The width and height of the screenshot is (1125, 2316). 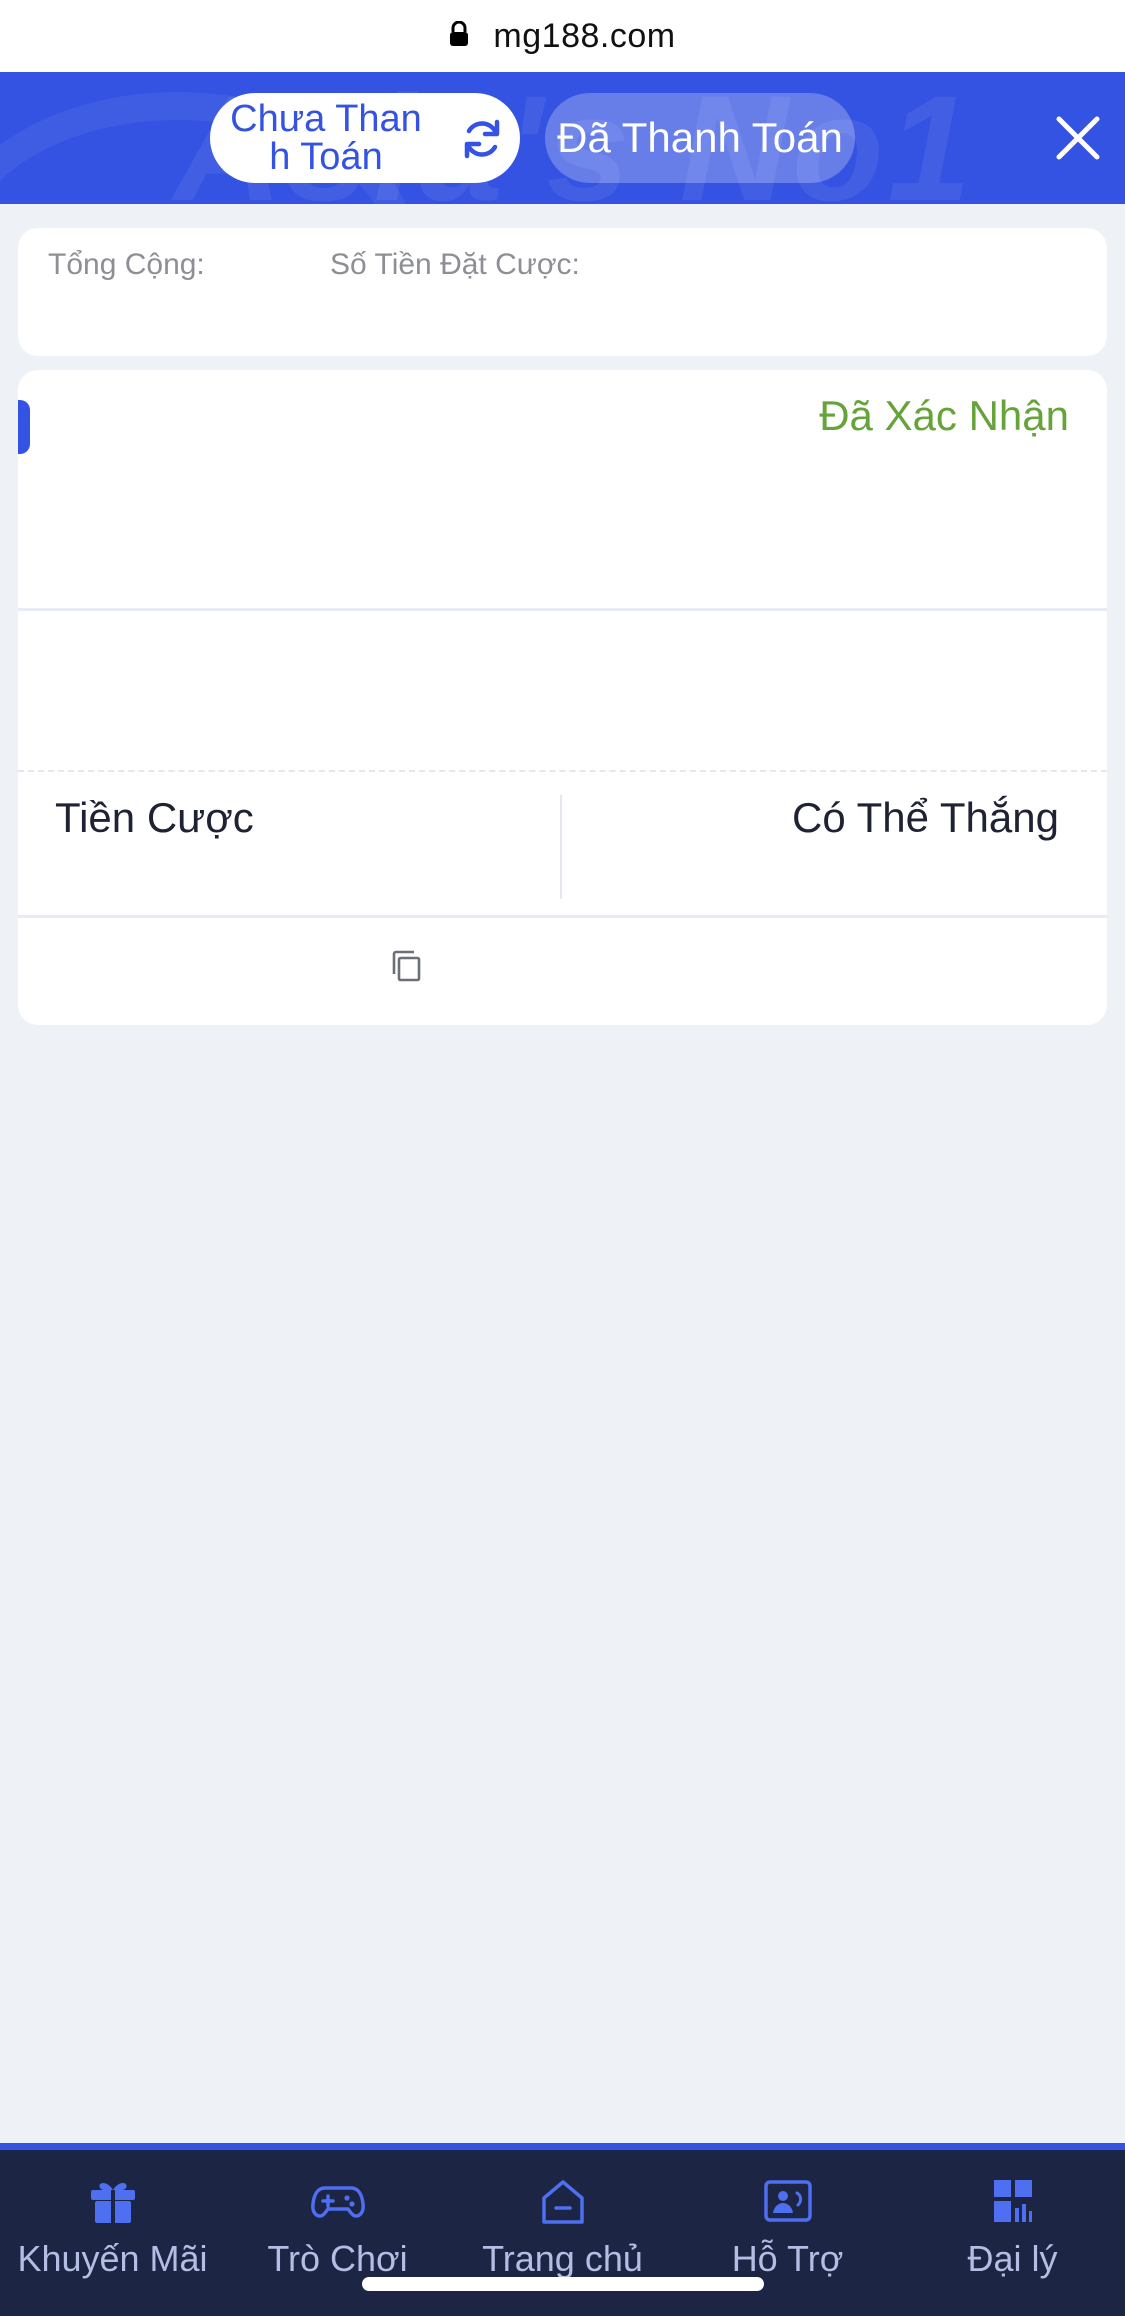 I want to click on home-indicator, so click(x=563, y=2284).